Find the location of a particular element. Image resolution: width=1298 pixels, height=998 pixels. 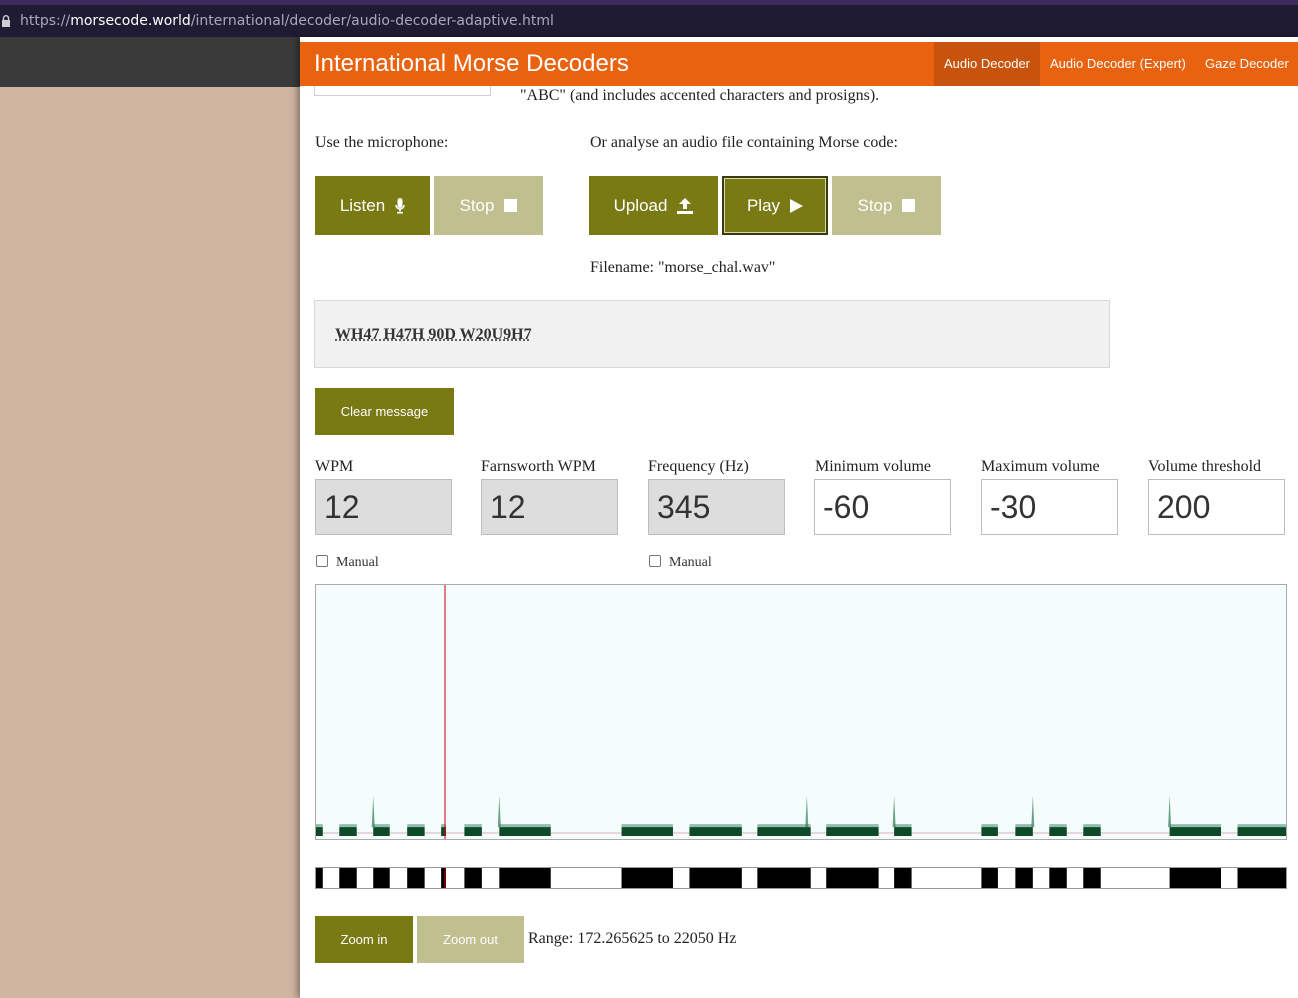

text-input-partial is located at coordinates (402, 91).